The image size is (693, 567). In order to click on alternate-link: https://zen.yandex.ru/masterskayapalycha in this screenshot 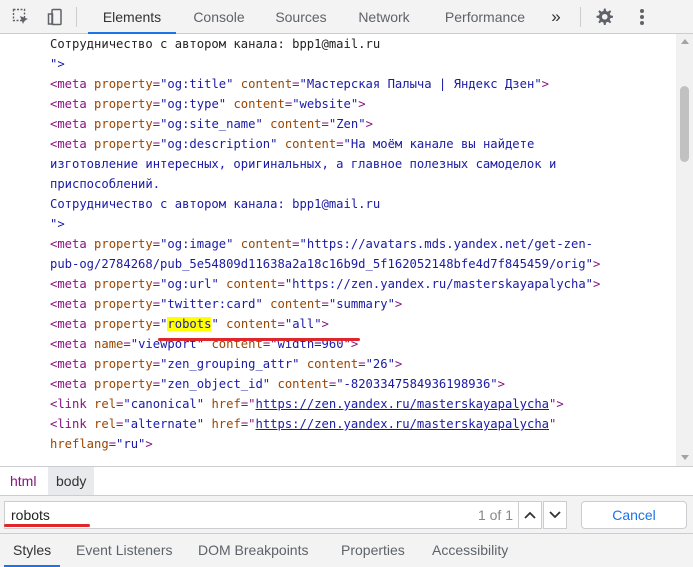, I will do `click(403, 424)`.